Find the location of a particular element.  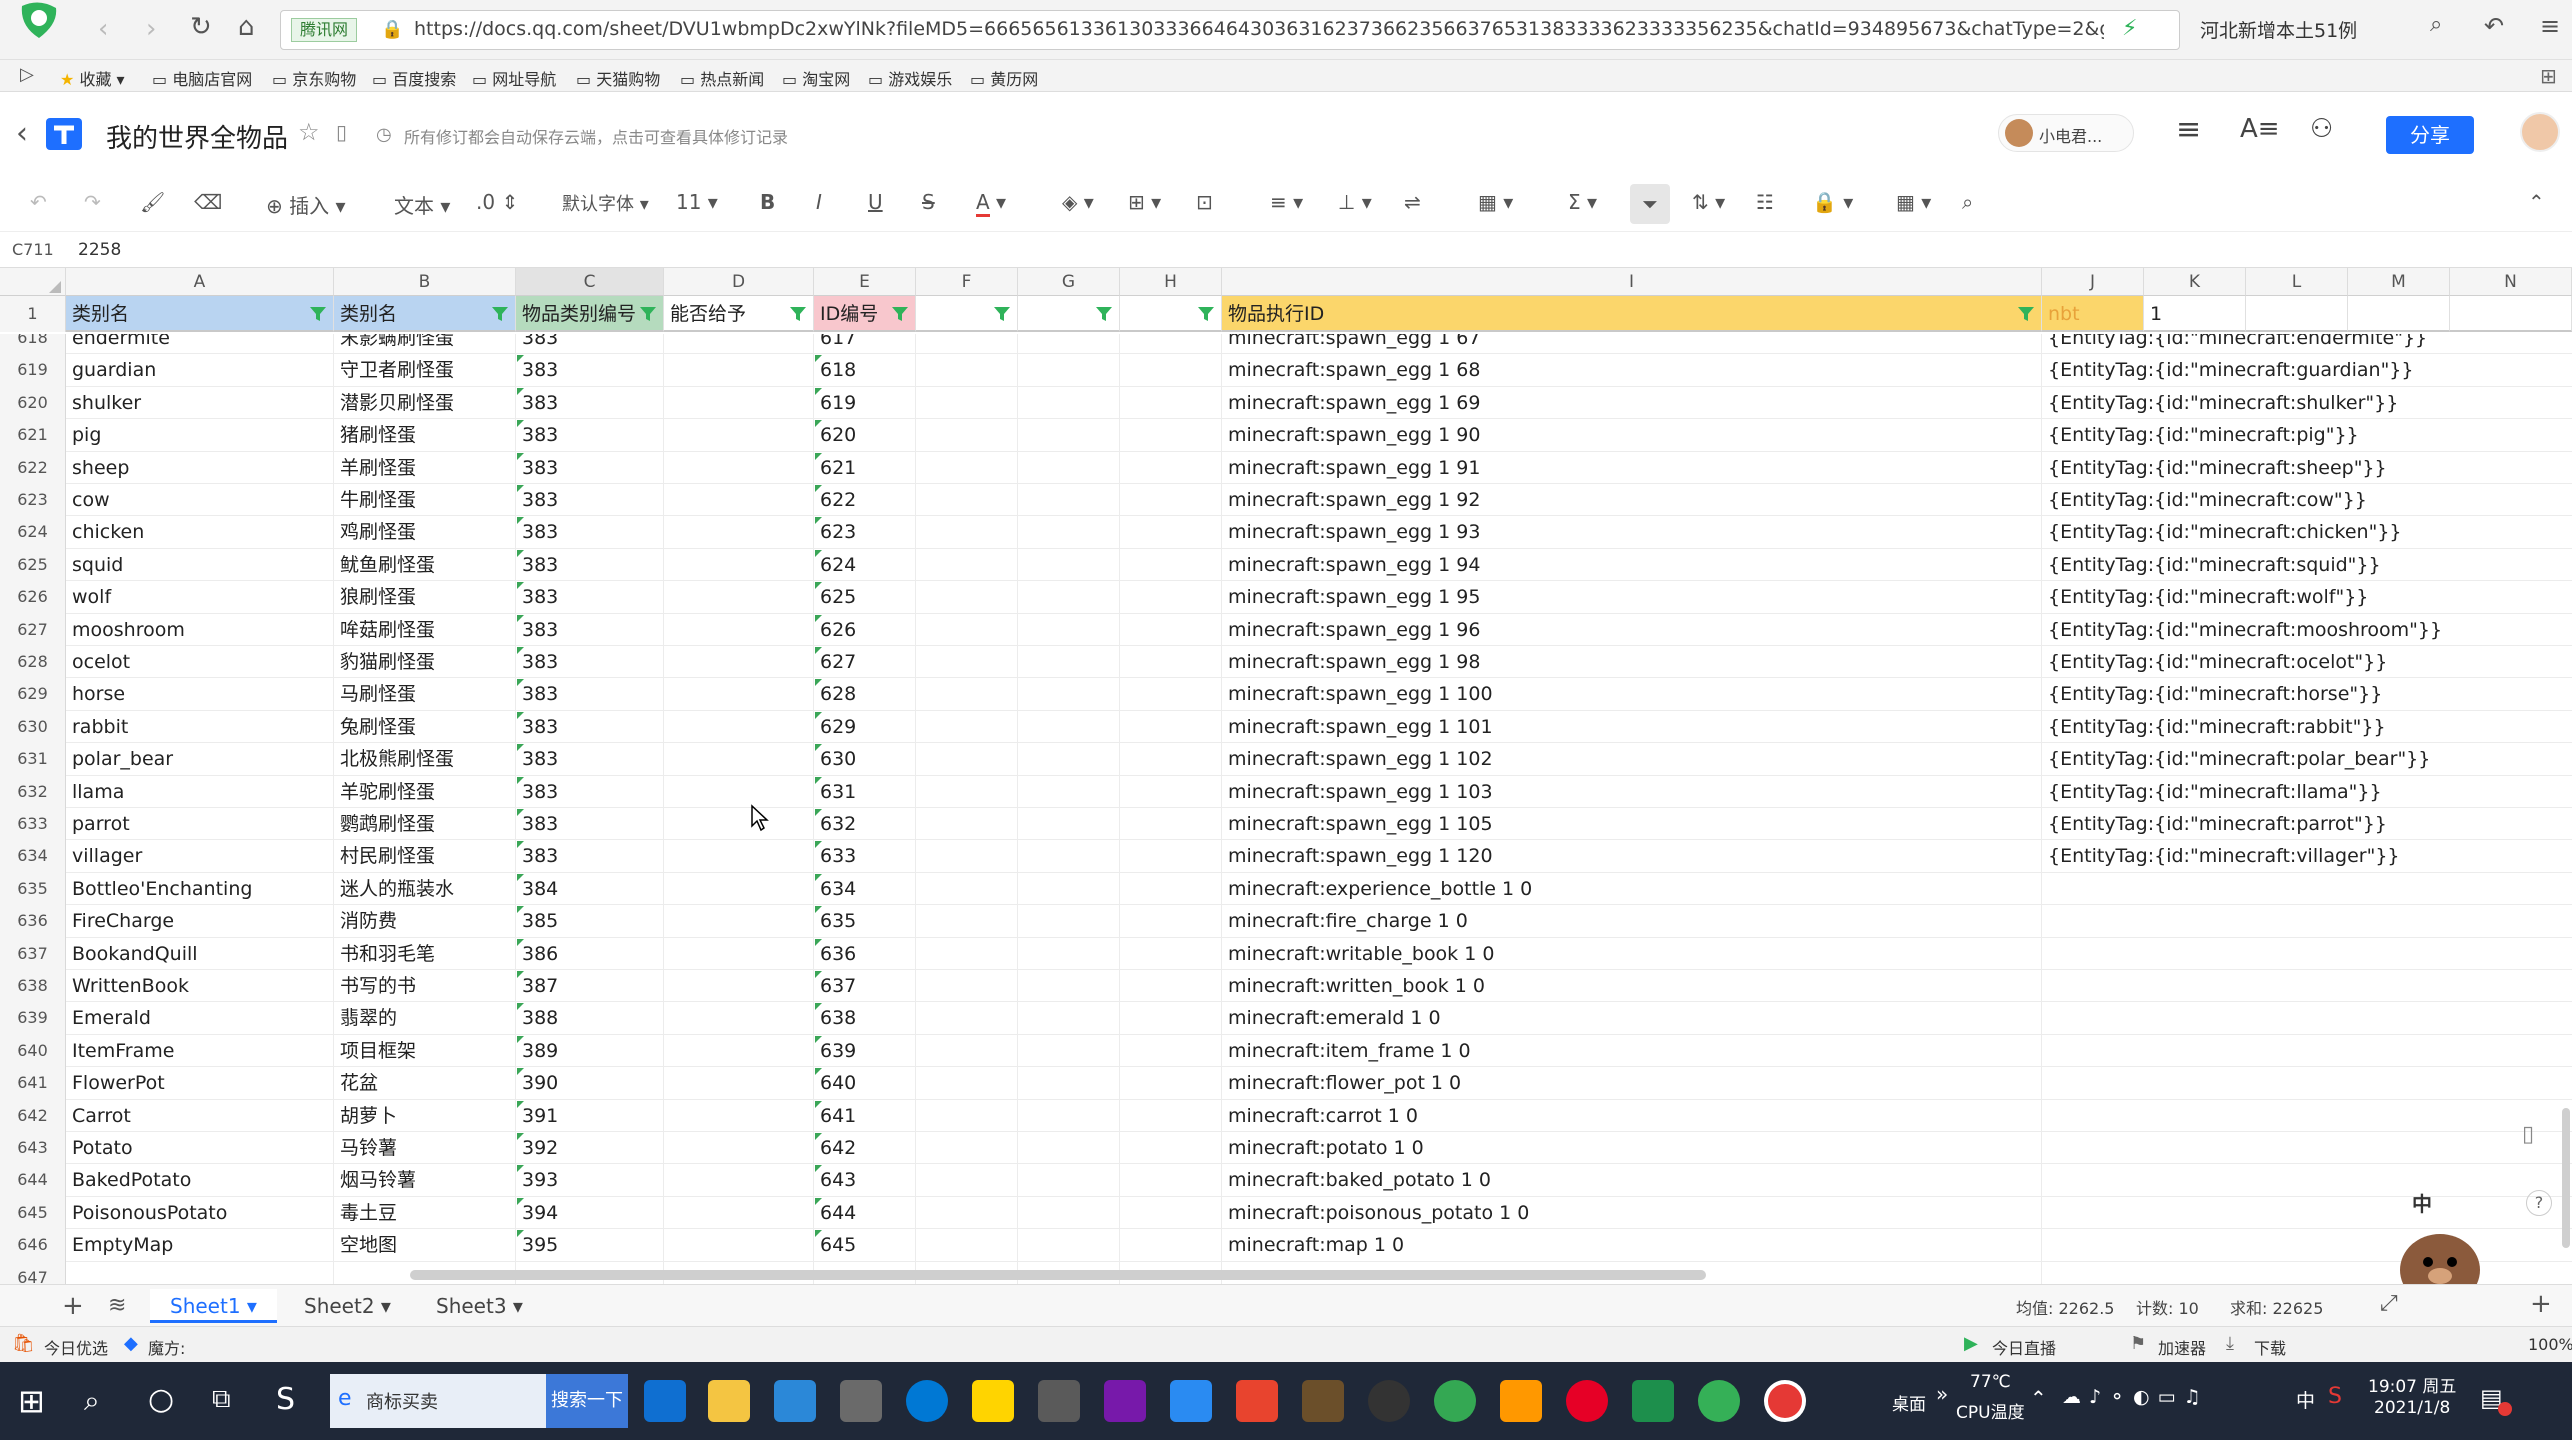

column-header-d: D is located at coordinates (739, 282).